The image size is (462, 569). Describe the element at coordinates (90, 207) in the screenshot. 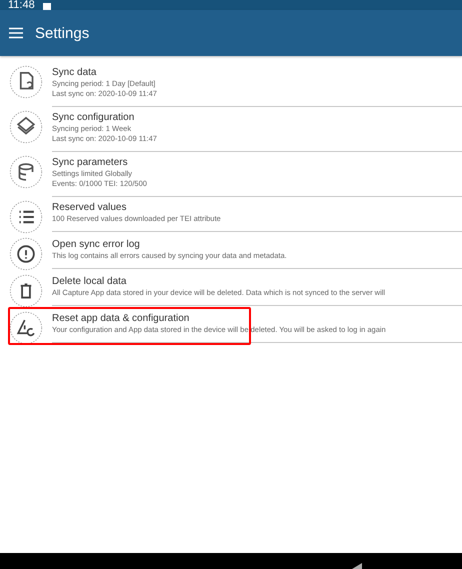

I see `item-title: Reserved values` at that location.